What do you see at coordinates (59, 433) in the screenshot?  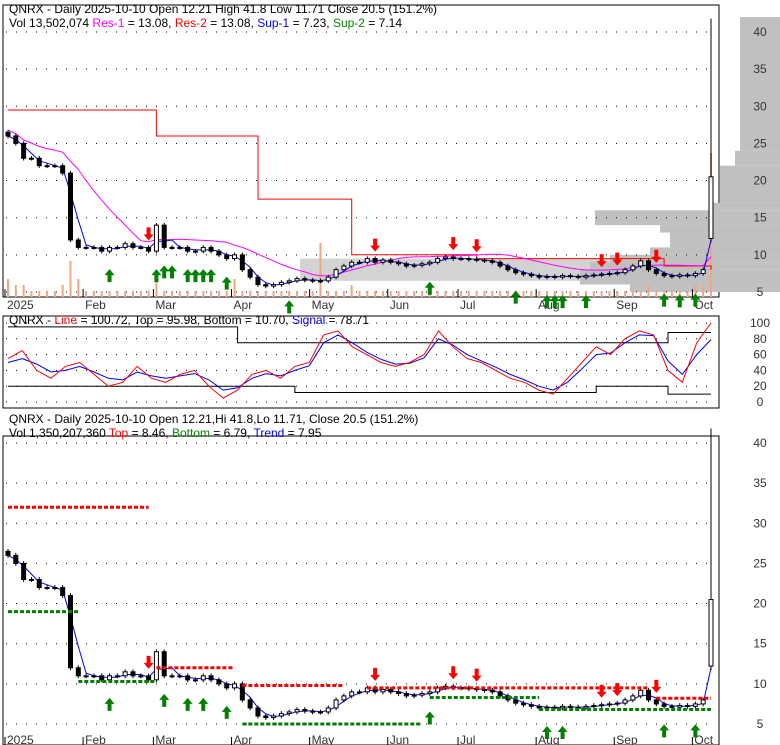 I see `bottom-volume: Vol 1,350,207,360` at bounding box center [59, 433].